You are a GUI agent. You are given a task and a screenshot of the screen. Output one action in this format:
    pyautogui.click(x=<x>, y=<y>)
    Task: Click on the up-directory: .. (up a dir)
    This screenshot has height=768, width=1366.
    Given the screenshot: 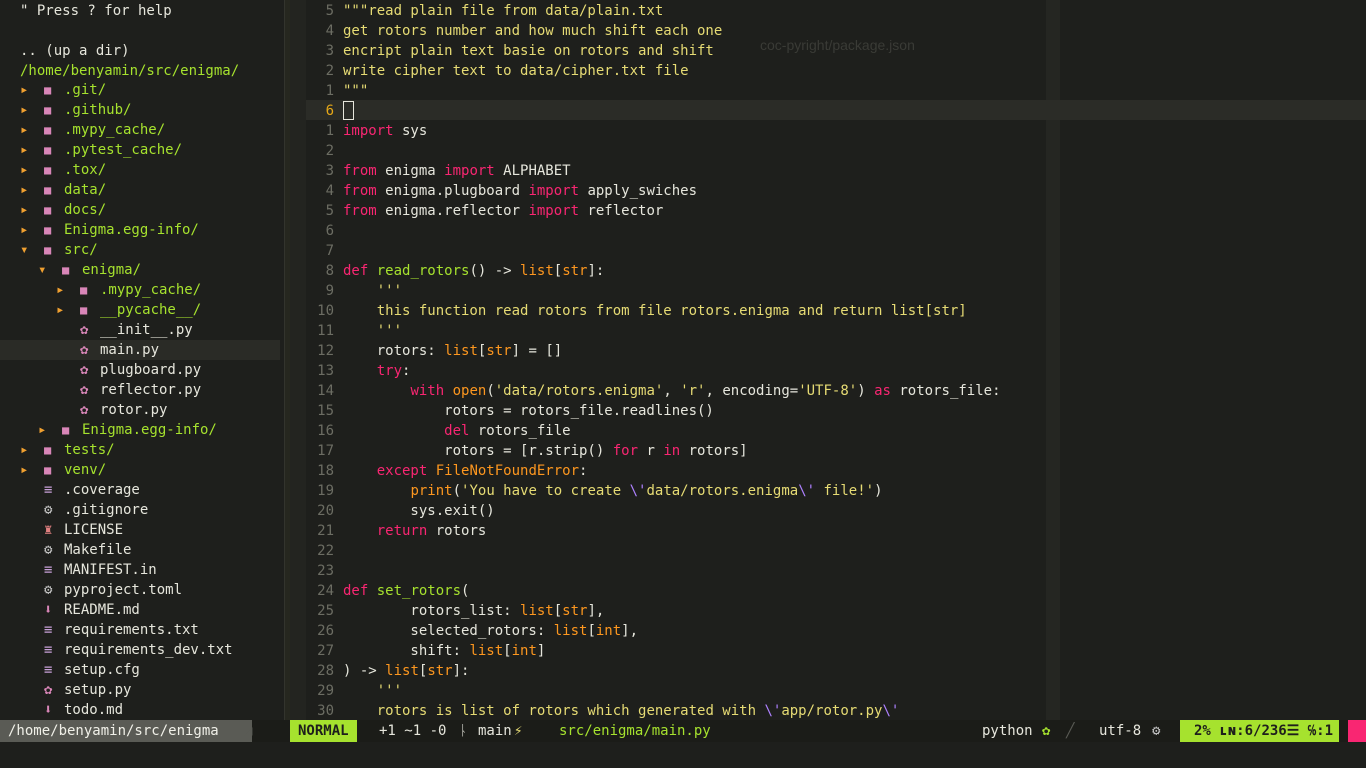 What is the action you would take?
    pyautogui.click(x=152, y=51)
    